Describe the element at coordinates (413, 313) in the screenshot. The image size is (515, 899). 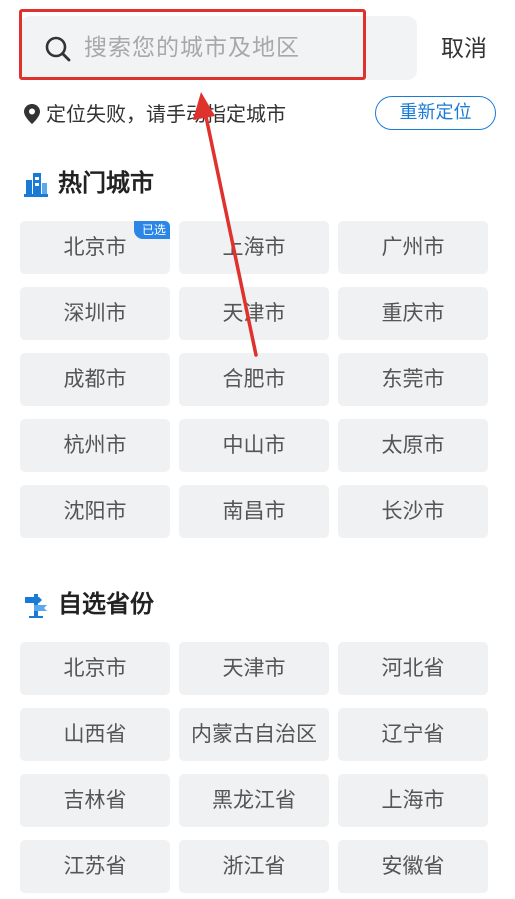
I see `hot-city-item: 重庆市` at that location.